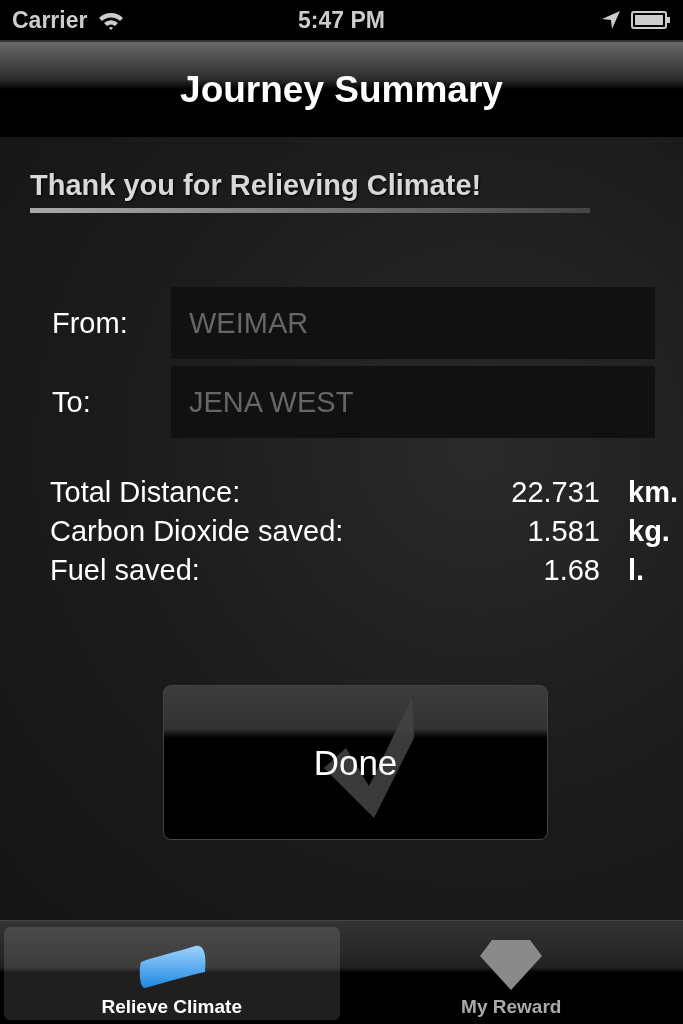  I want to click on wifi-icon, so click(111, 20).